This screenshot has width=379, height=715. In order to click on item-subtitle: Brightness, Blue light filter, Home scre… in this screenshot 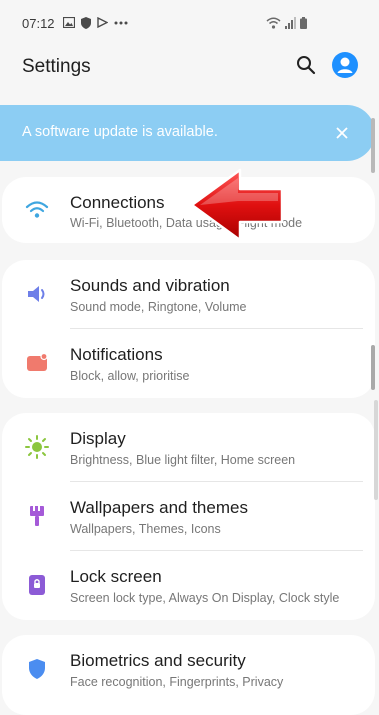, I will do `click(183, 460)`.